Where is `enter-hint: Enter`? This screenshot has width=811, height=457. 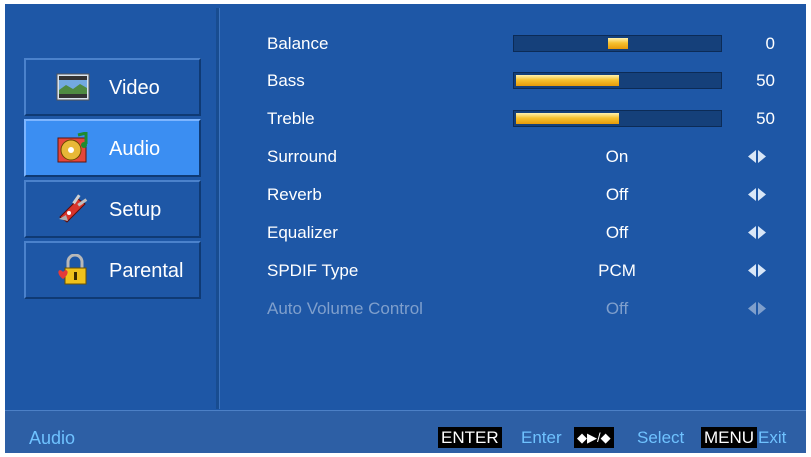
enter-hint: Enter is located at coordinates (541, 437).